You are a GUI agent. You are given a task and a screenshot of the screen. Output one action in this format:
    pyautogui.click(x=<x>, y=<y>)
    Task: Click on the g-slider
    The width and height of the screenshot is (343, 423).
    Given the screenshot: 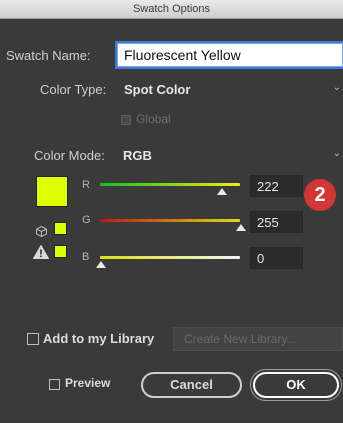 What is the action you would take?
    pyautogui.click(x=170, y=220)
    